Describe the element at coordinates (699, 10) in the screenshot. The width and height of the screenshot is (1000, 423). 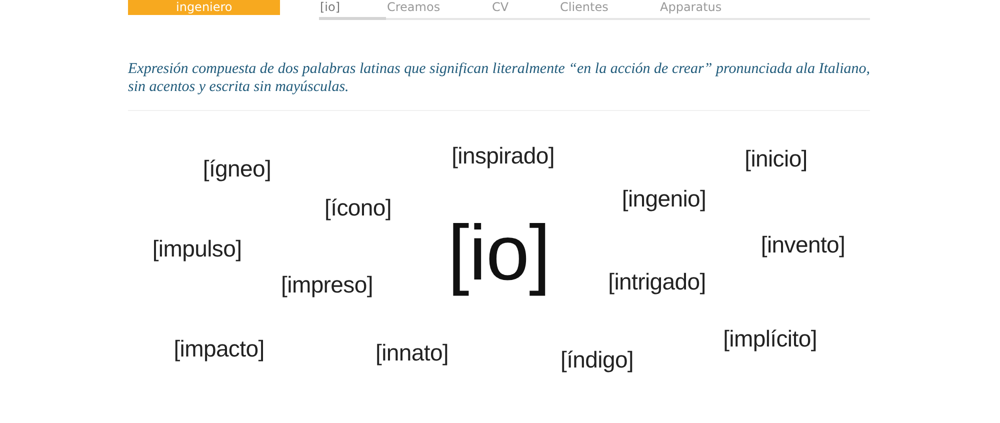
I see `nav-tab: Apparatus` at that location.